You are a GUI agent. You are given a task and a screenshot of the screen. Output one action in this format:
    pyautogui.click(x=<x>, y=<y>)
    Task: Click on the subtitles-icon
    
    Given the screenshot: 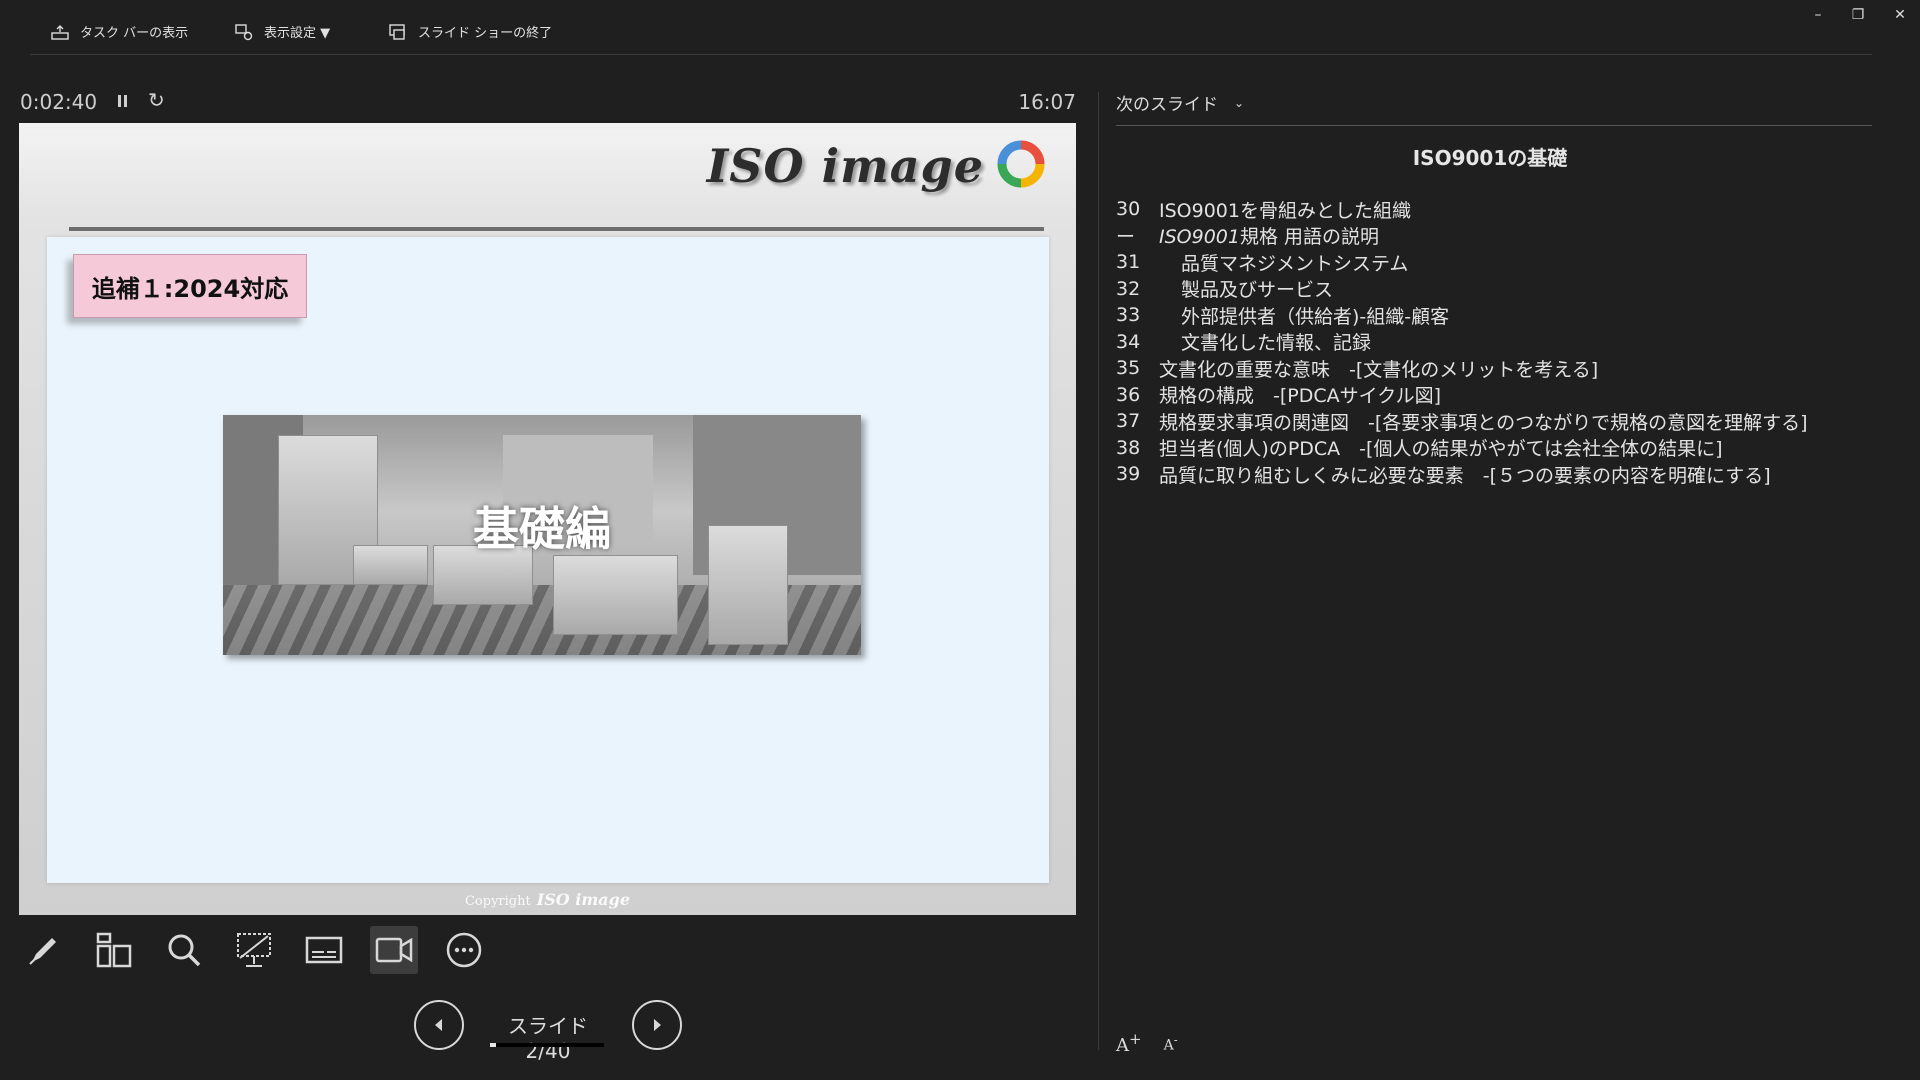 What is the action you would take?
    pyautogui.click(x=324, y=950)
    